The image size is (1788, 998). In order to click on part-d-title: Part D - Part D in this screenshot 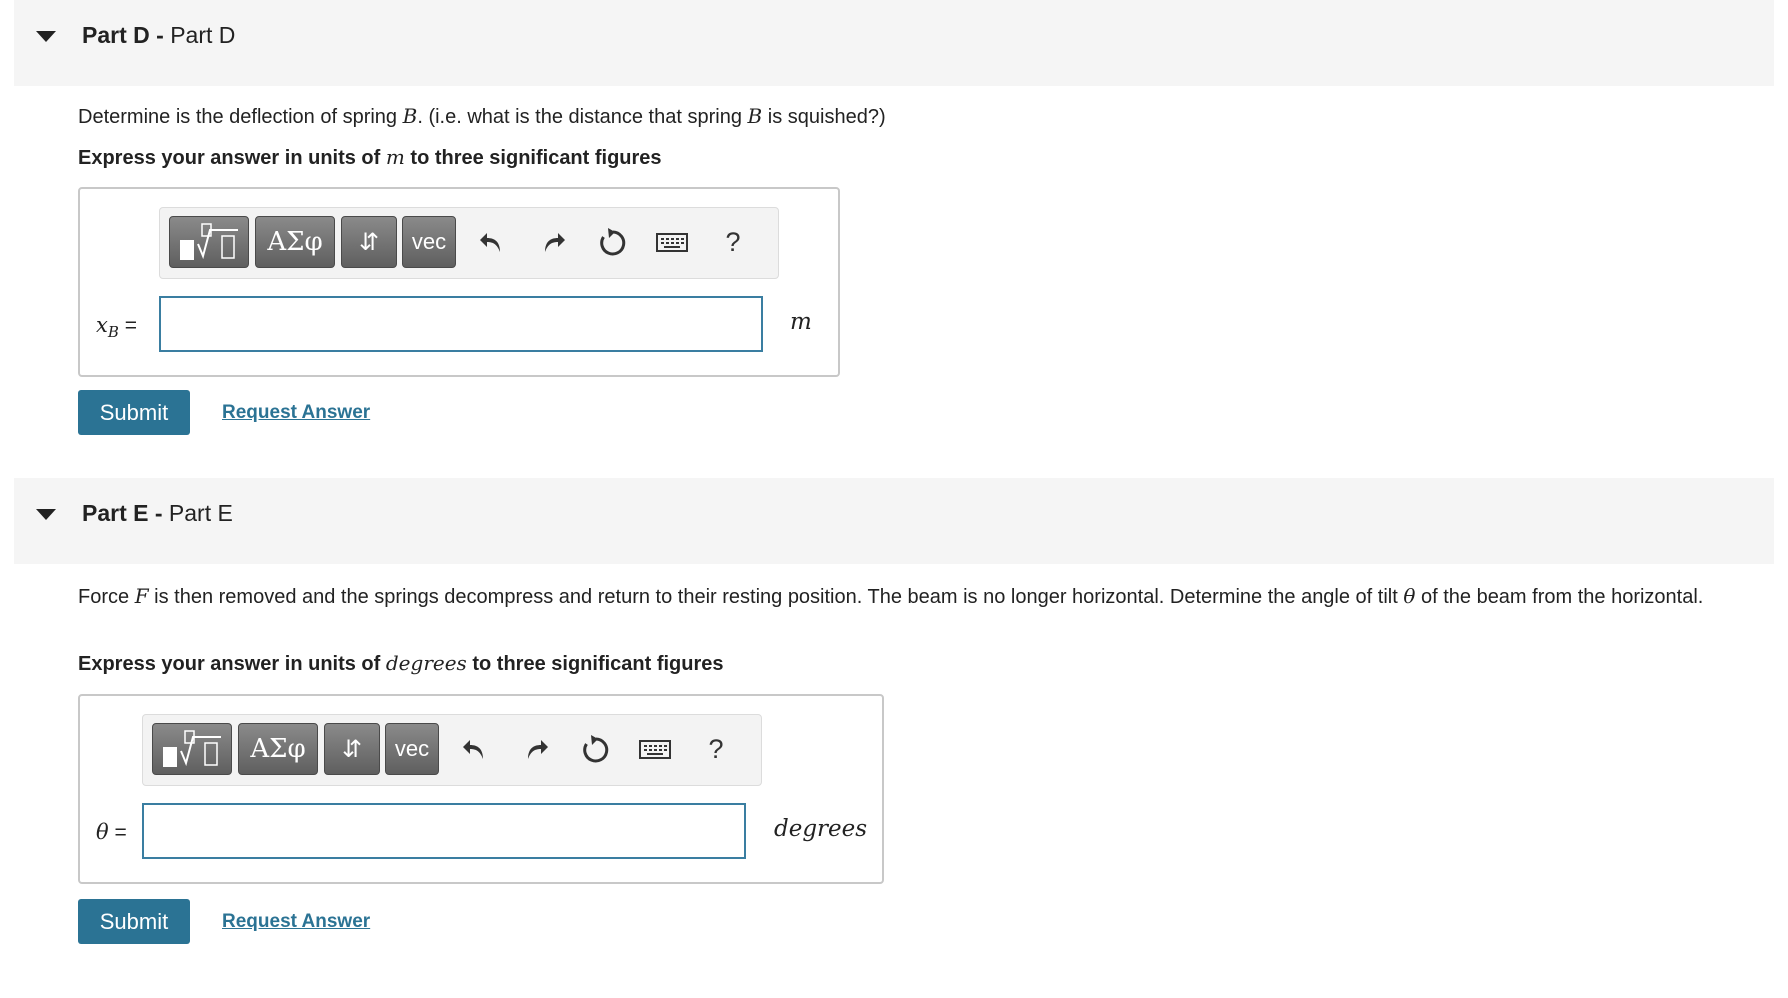, I will do `click(158, 35)`.